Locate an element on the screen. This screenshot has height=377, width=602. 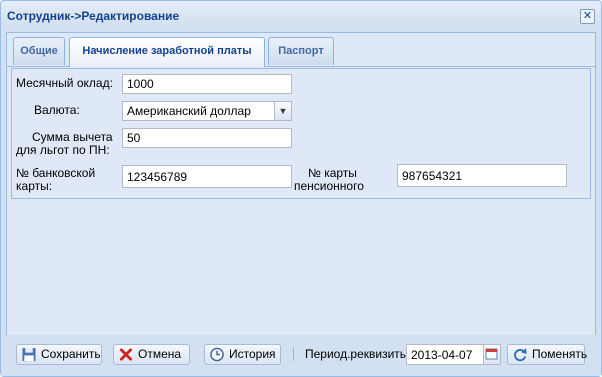
save-button-label: Сохранить is located at coordinates (71, 354).